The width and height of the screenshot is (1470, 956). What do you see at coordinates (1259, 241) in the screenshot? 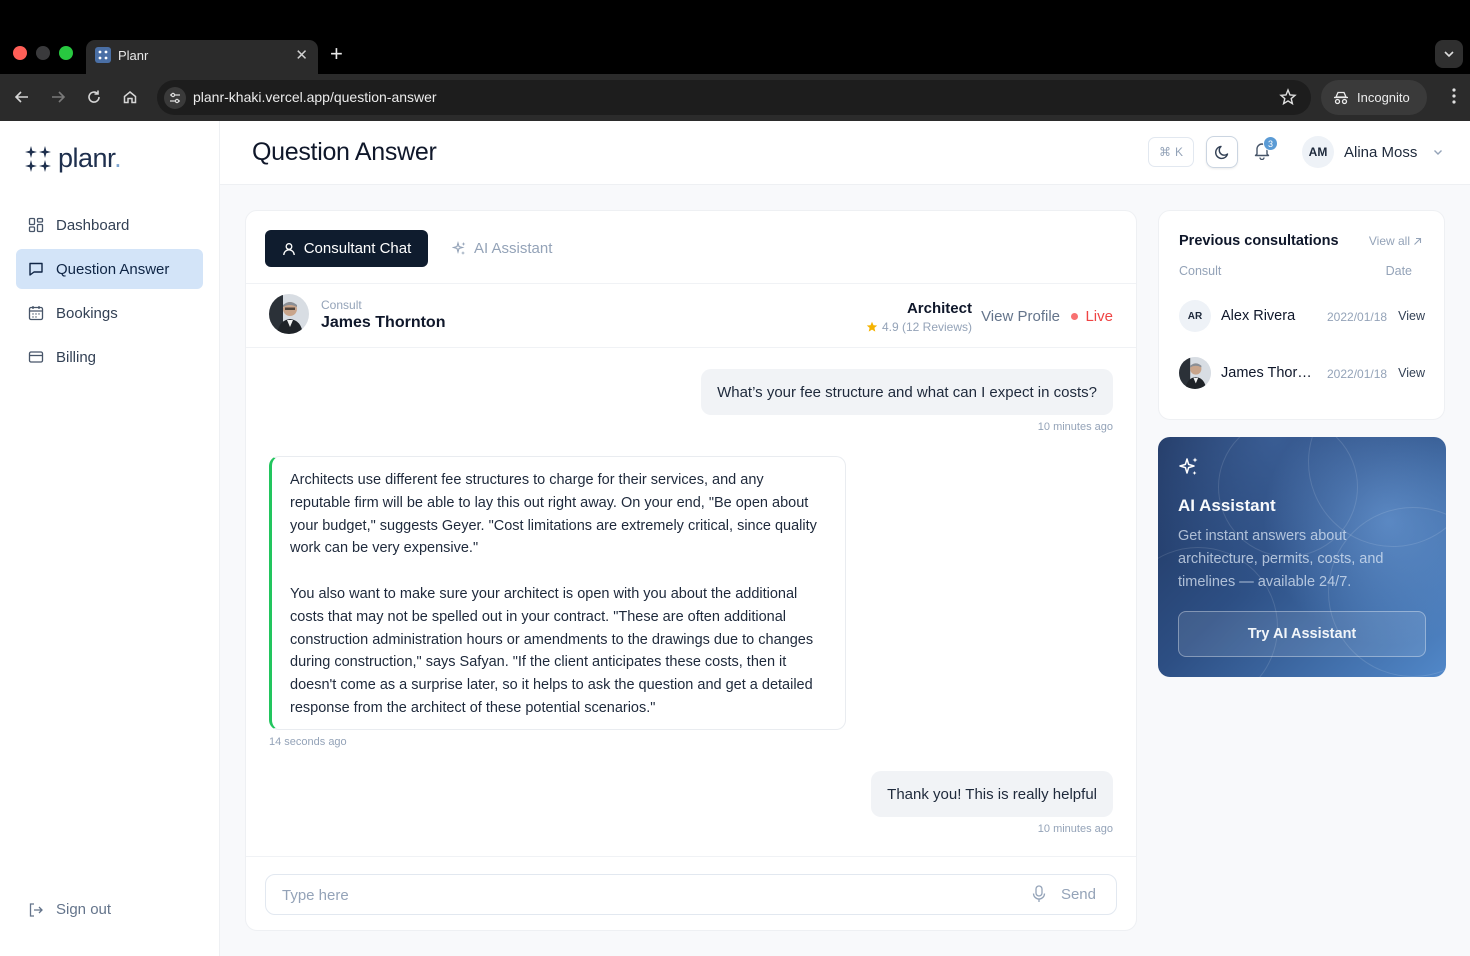
I see `previous-consultations-title: Previous consultations` at bounding box center [1259, 241].